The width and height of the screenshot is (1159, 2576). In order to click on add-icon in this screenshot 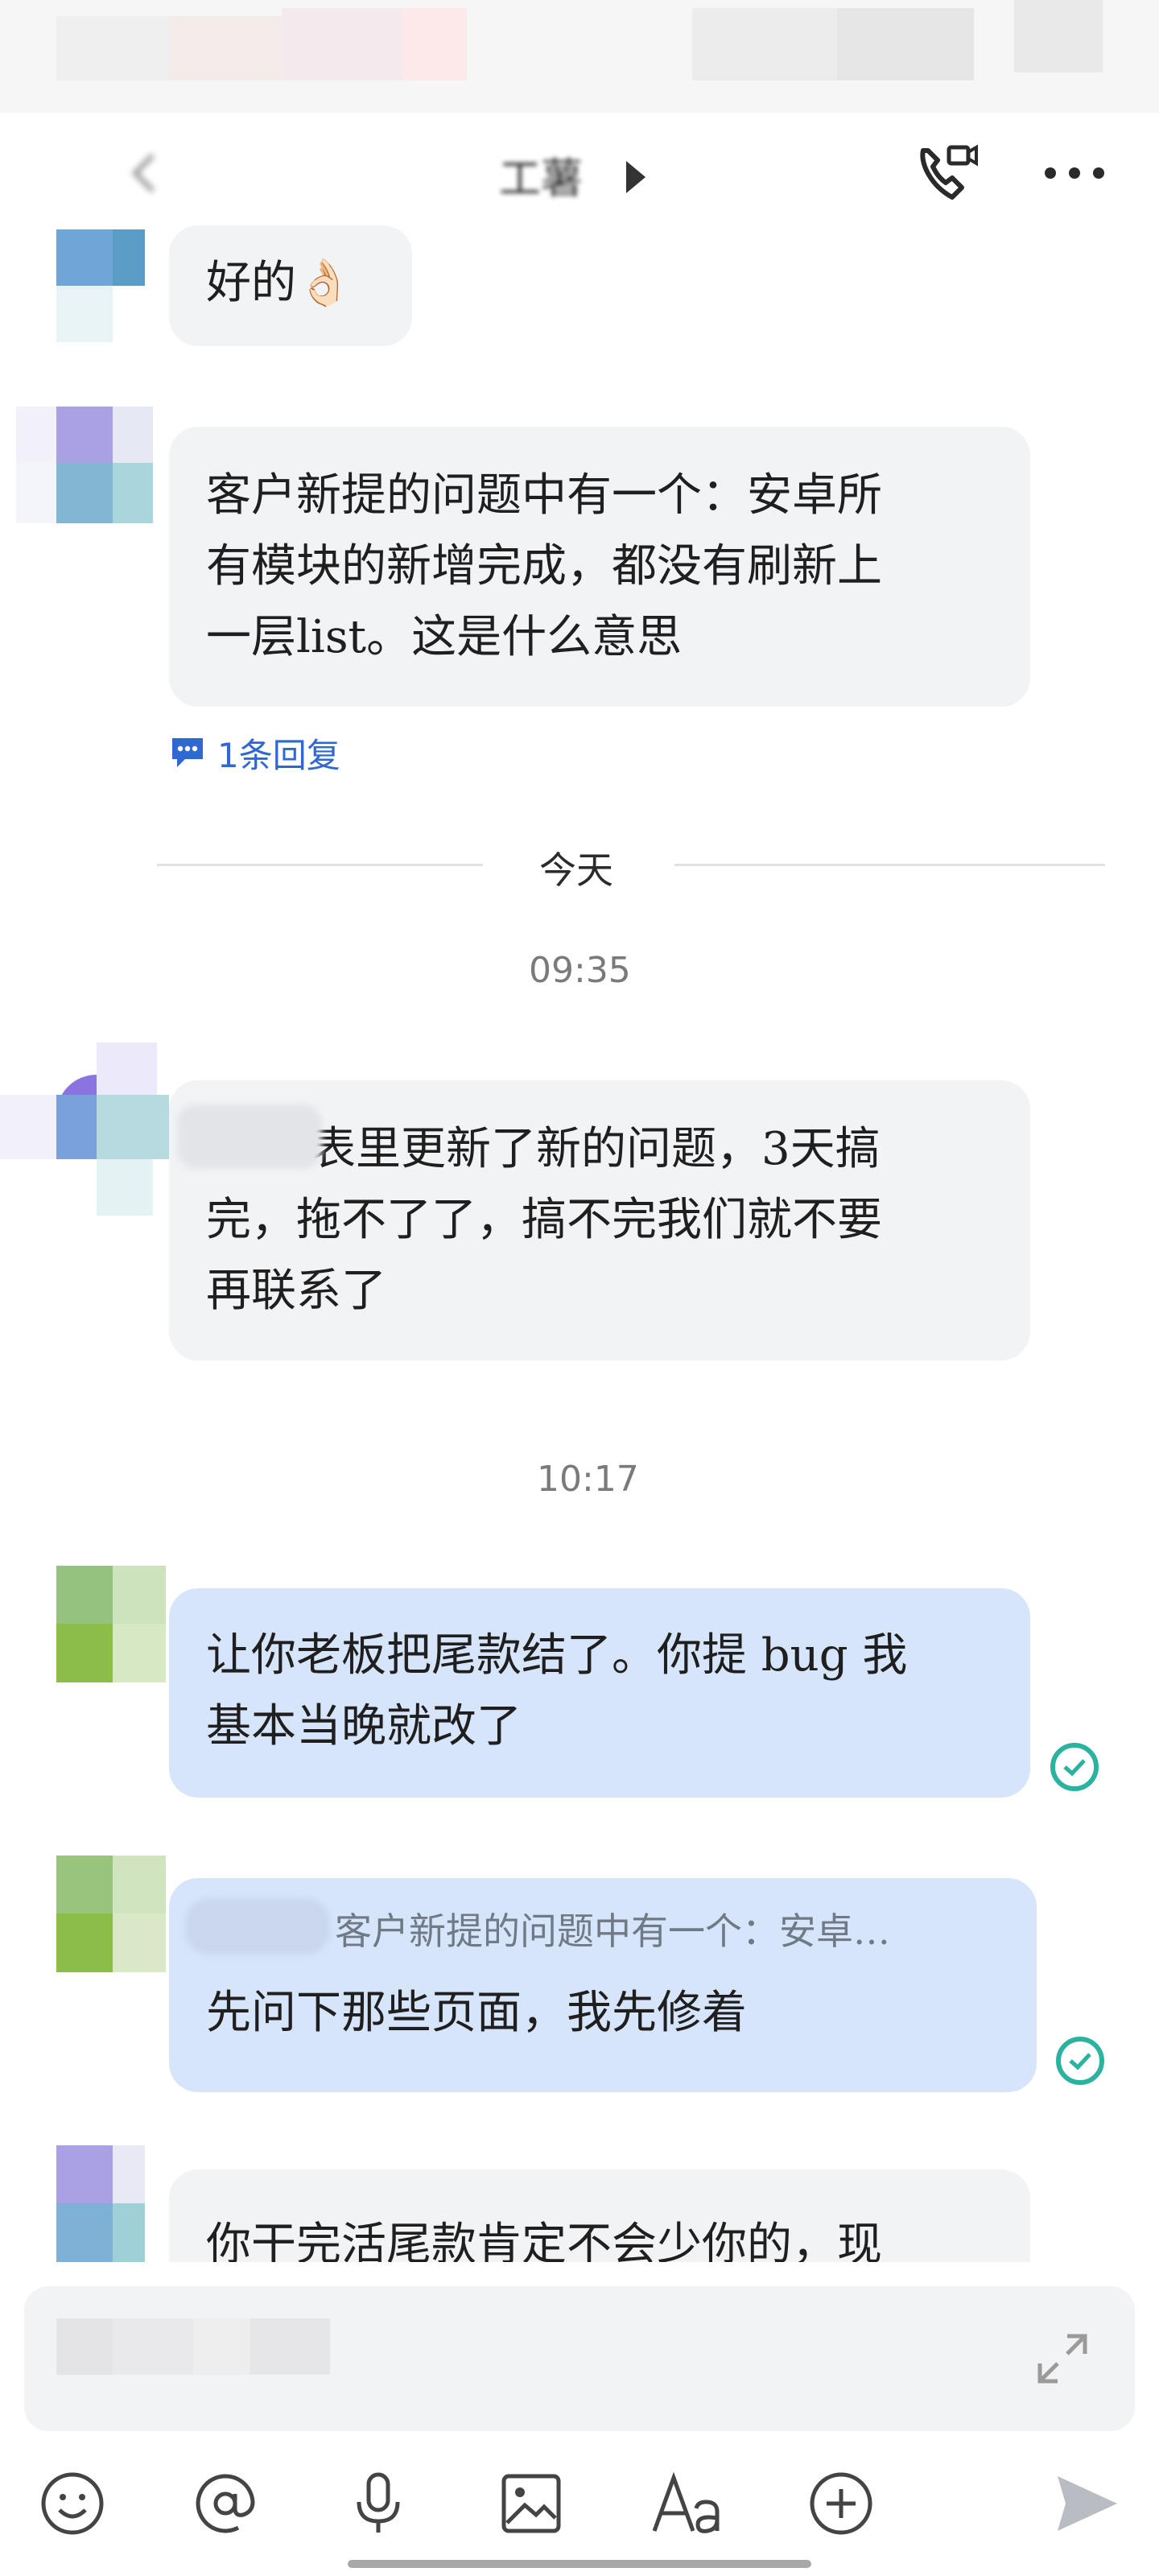, I will do `click(841, 2503)`.